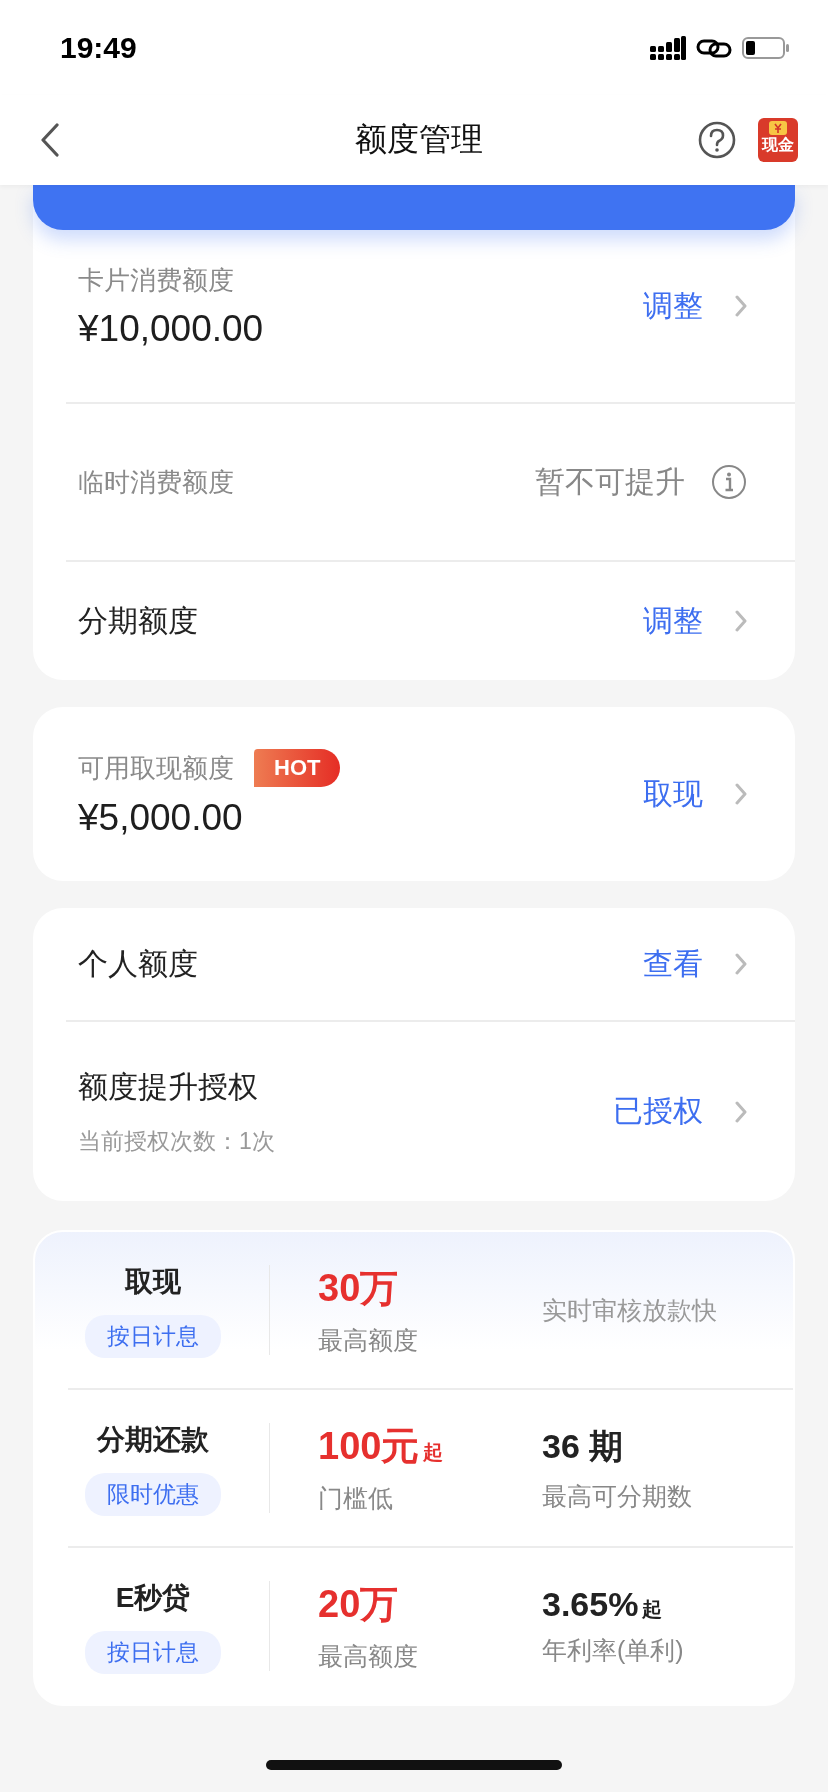  What do you see at coordinates (50, 140) in the screenshot?
I see `back-icon` at bounding box center [50, 140].